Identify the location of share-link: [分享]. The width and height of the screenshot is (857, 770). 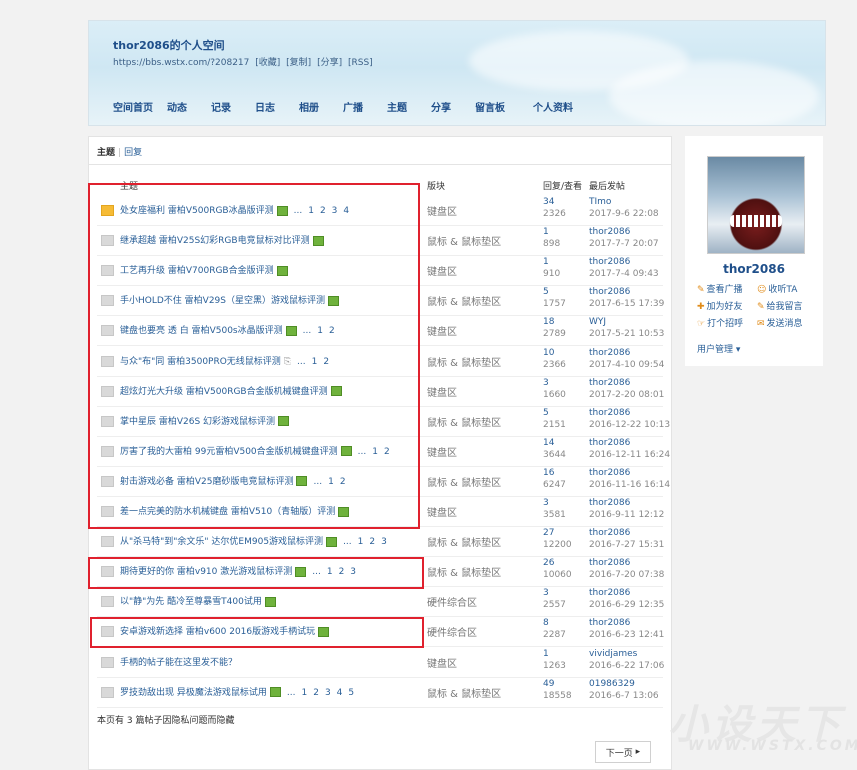
(329, 63).